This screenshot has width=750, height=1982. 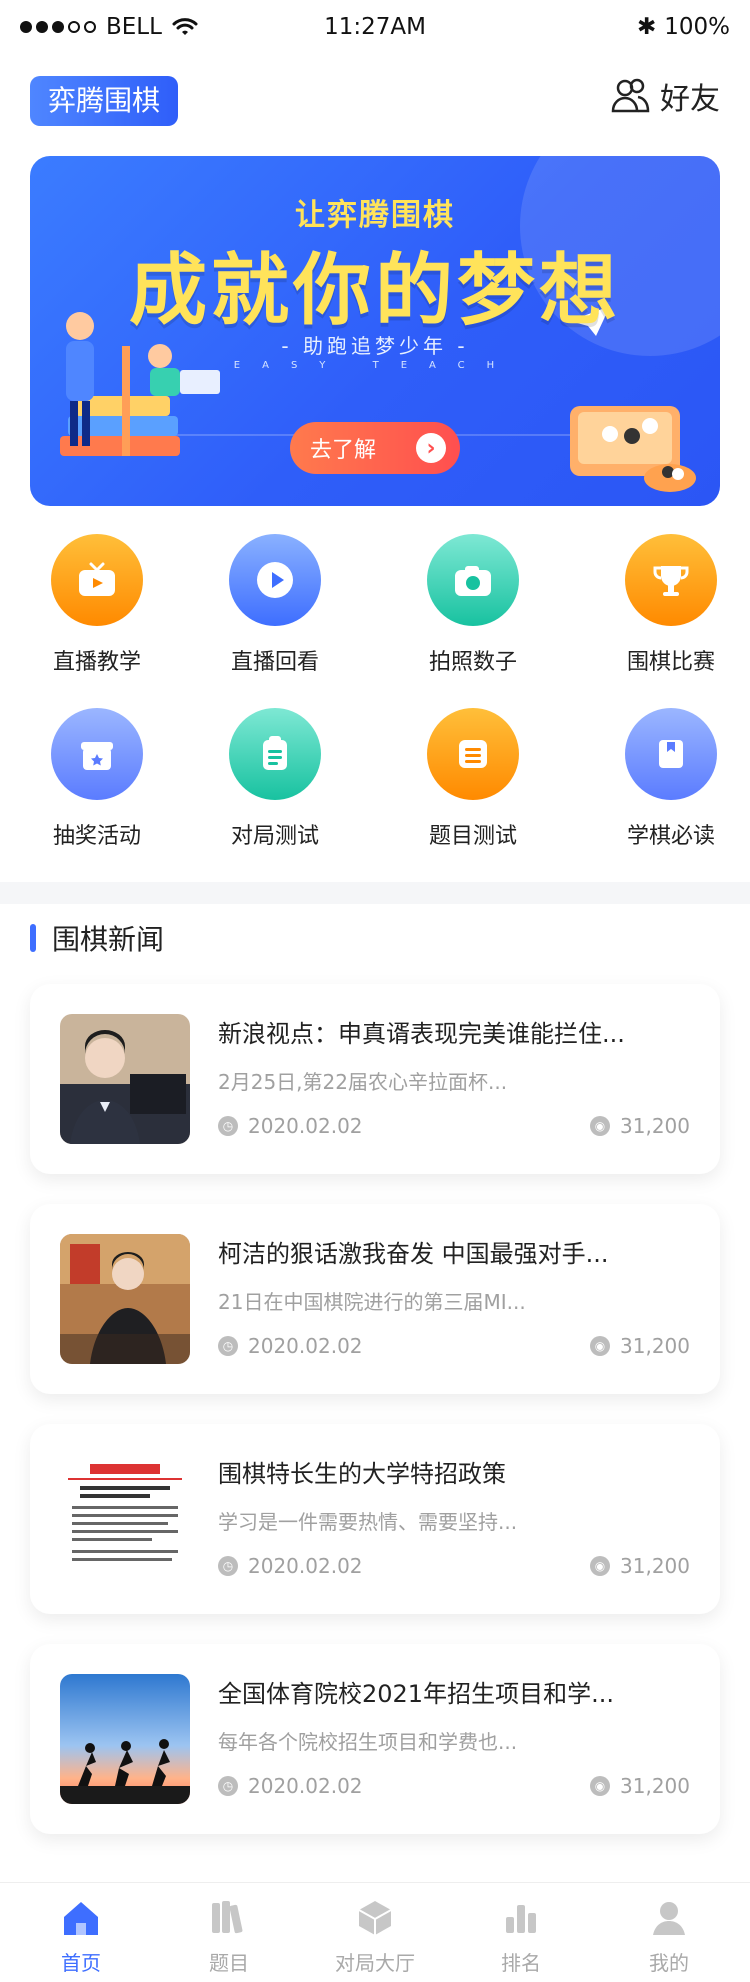 What do you see at coordinates (275, 754) in the screenshot?
I see `clipboard-icon` at bounding box center [275, 754].